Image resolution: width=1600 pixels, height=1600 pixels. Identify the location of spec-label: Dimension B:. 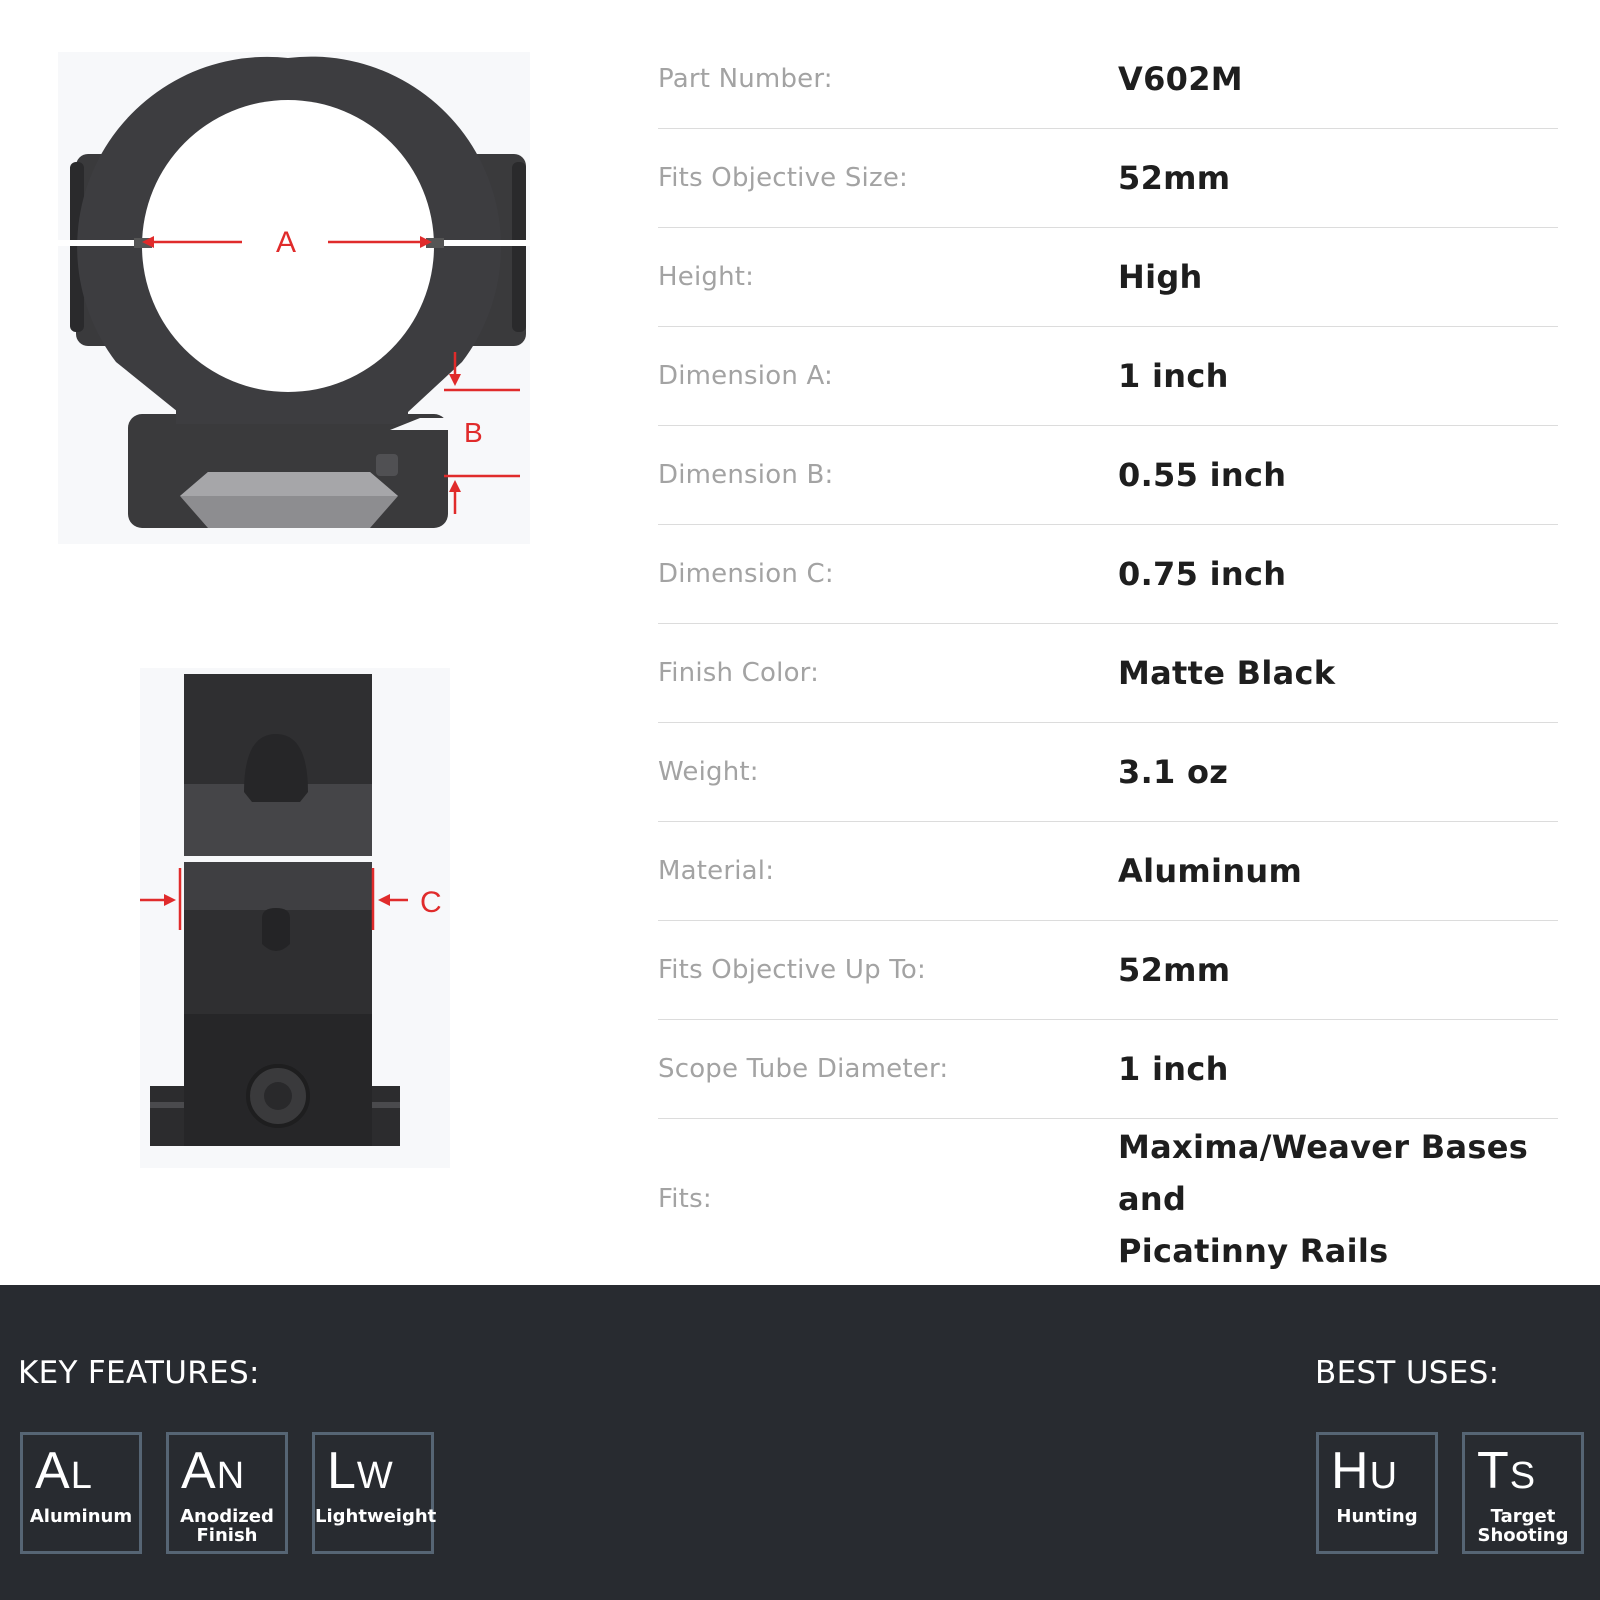
(746, 475).